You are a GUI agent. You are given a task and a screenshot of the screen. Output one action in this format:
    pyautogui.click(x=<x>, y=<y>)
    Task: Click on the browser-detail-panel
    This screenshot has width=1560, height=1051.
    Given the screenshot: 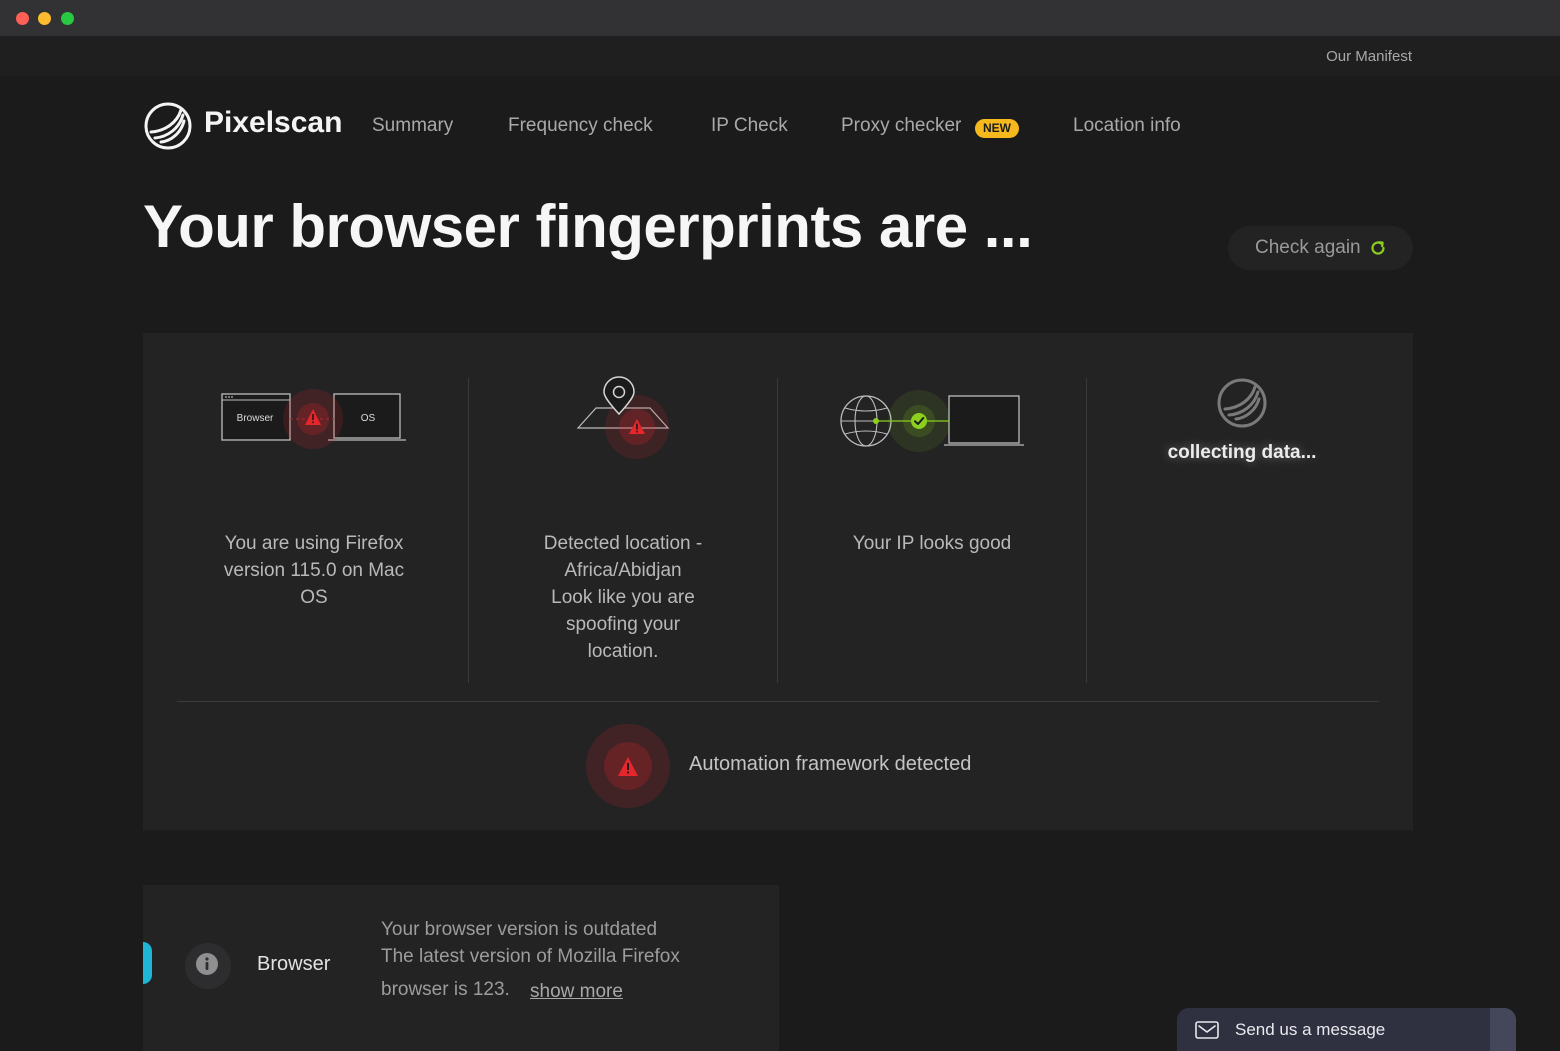 What is the action you would take?
    pyautogui.click(x=461, y=968)
    